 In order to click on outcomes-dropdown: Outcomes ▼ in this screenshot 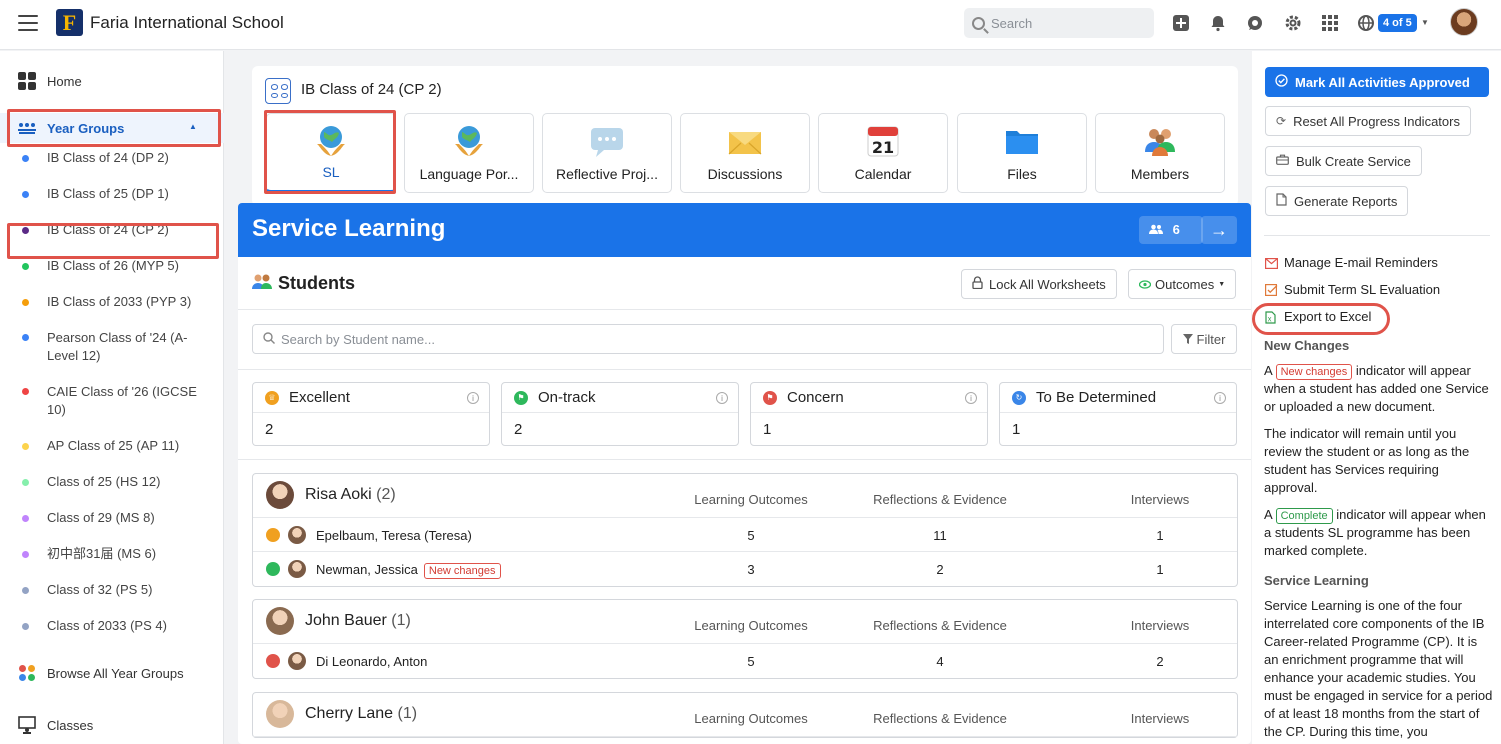, I will do `click(1182, 284)`.